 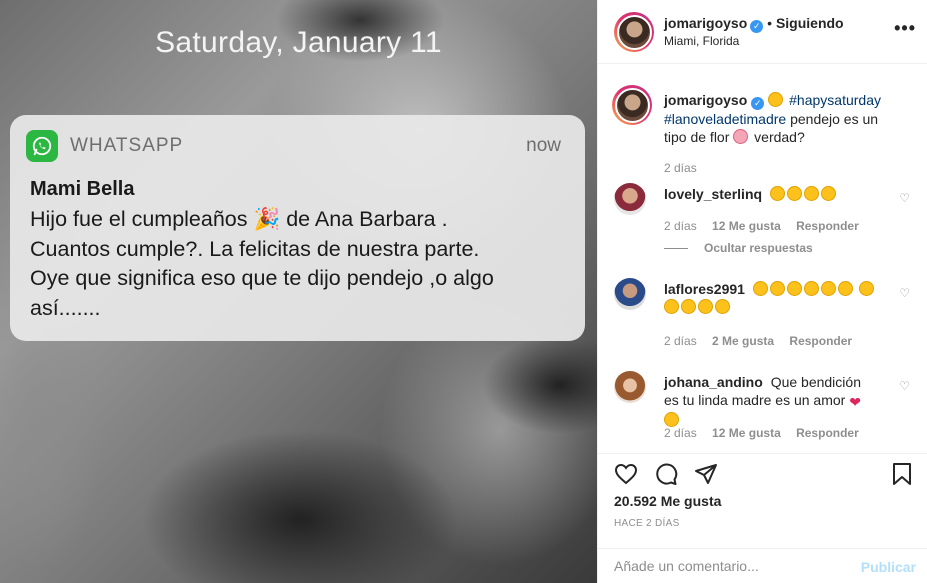 I want to click on add-comment-bar: Publicar, so click(x=762, y=565).